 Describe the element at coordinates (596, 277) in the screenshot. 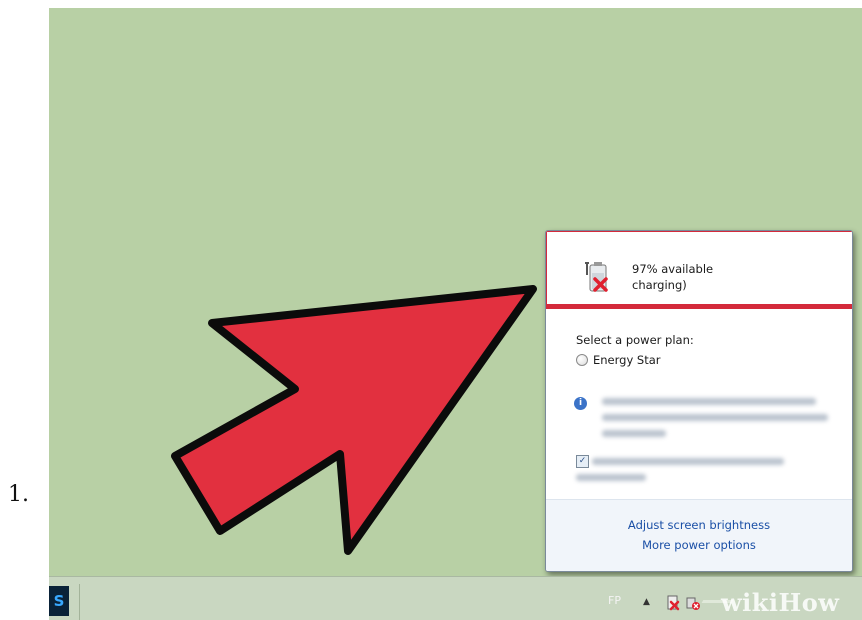

I see `battery-plug-error-icon` at that location.